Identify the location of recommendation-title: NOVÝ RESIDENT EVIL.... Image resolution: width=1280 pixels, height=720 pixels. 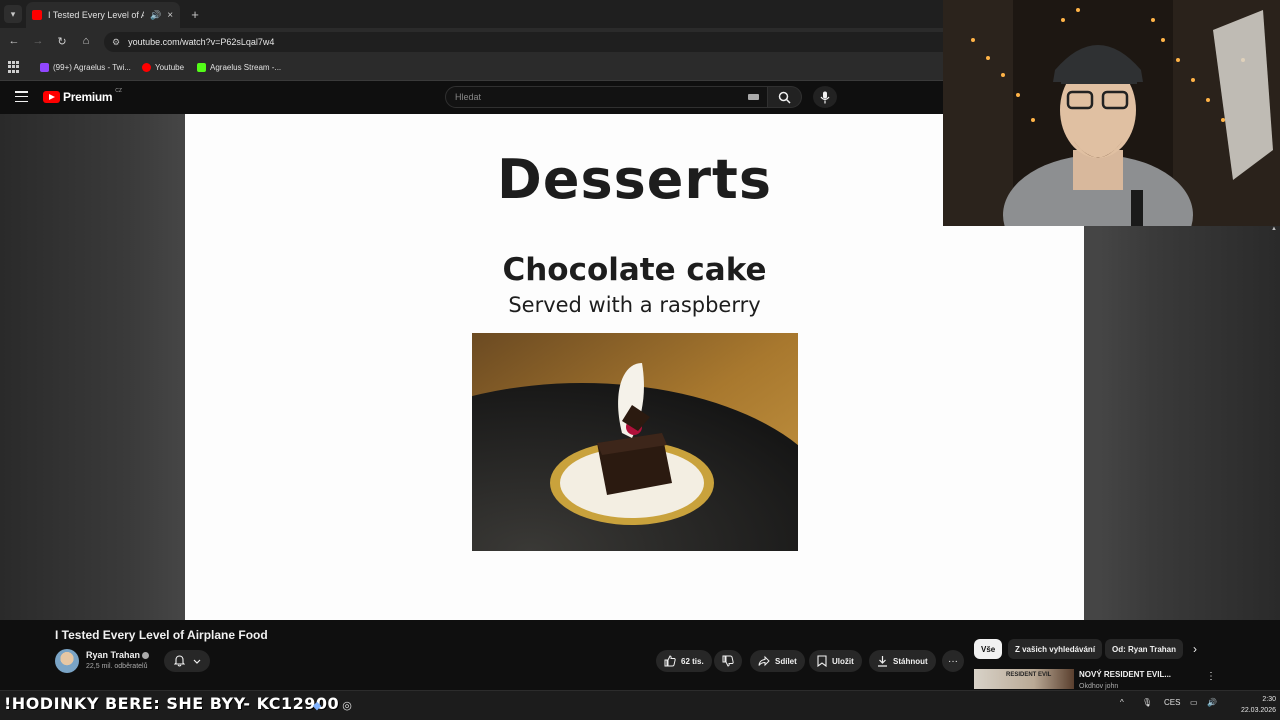
(1125, 674).